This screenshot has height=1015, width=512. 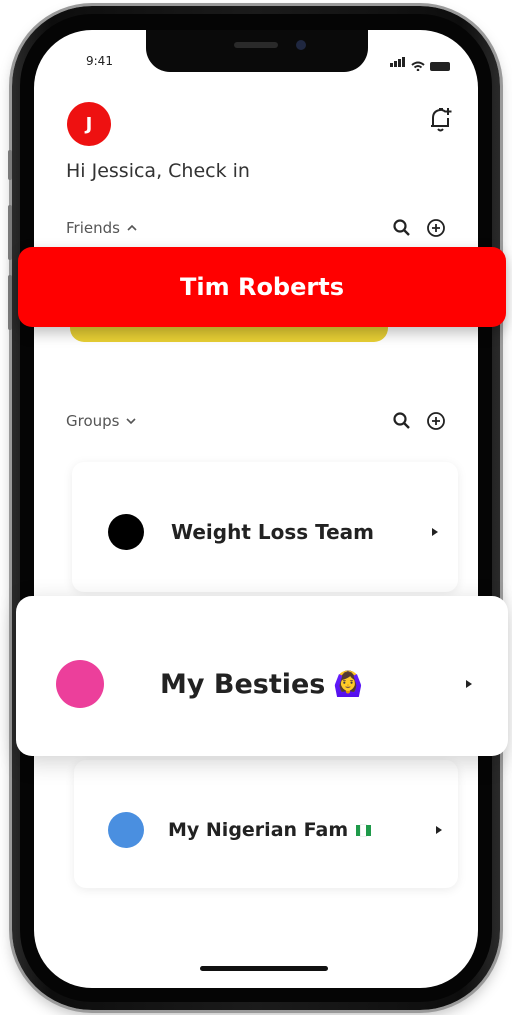 I want to click on groups-section-header: Groups, so click(x=256, y=421).